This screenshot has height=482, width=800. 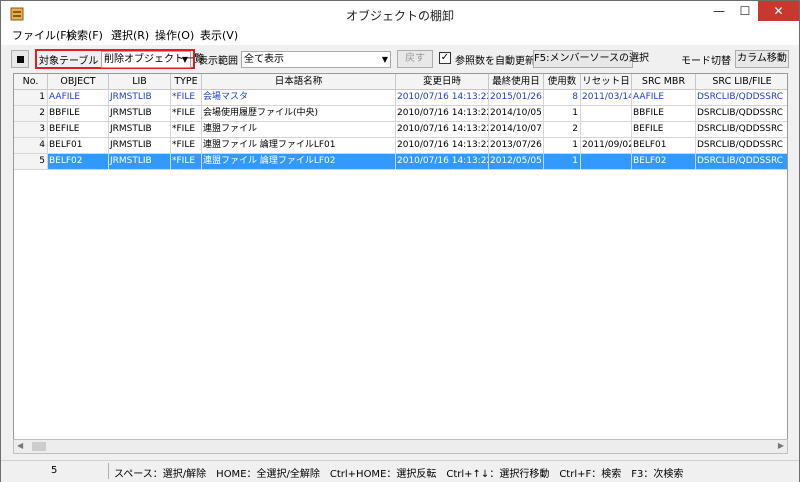 What do you see at coordinates (31, 98) in the screenshot?
I see `row-number: 1` at bounding box center [31, 98].